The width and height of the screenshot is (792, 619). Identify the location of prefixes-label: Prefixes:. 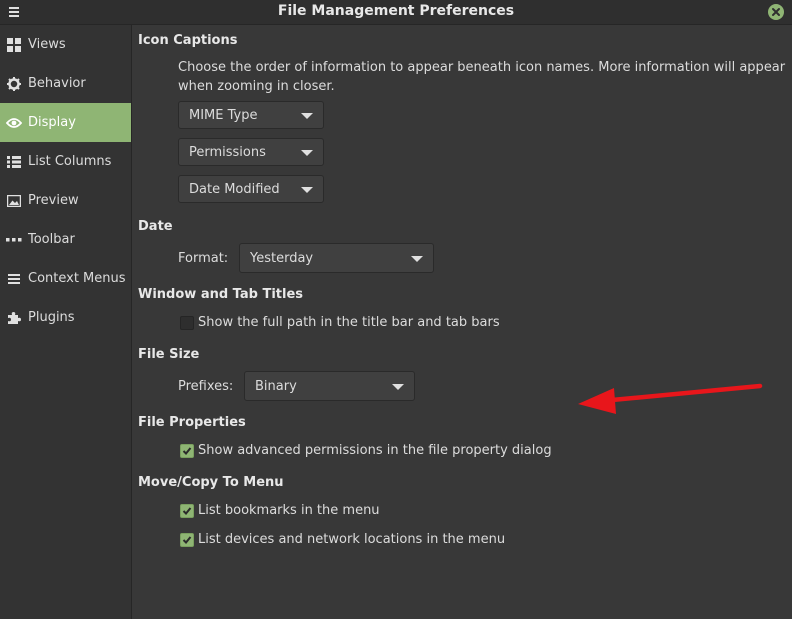
(206, 386).